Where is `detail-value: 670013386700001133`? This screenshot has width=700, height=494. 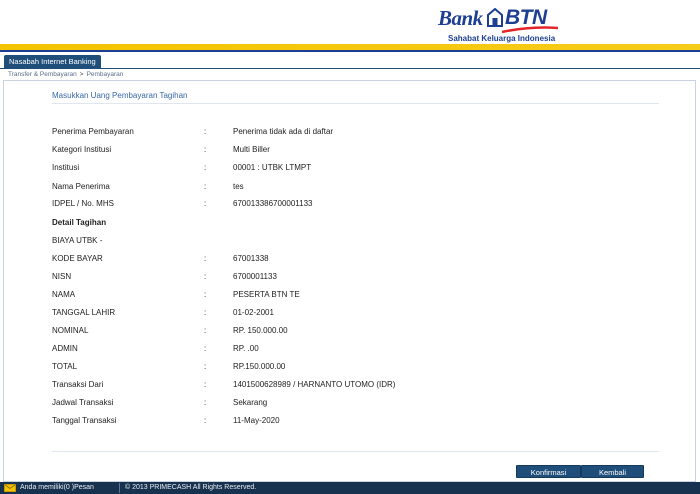 detail-value: 670013386700001133 is located at coordinates (273, 203).